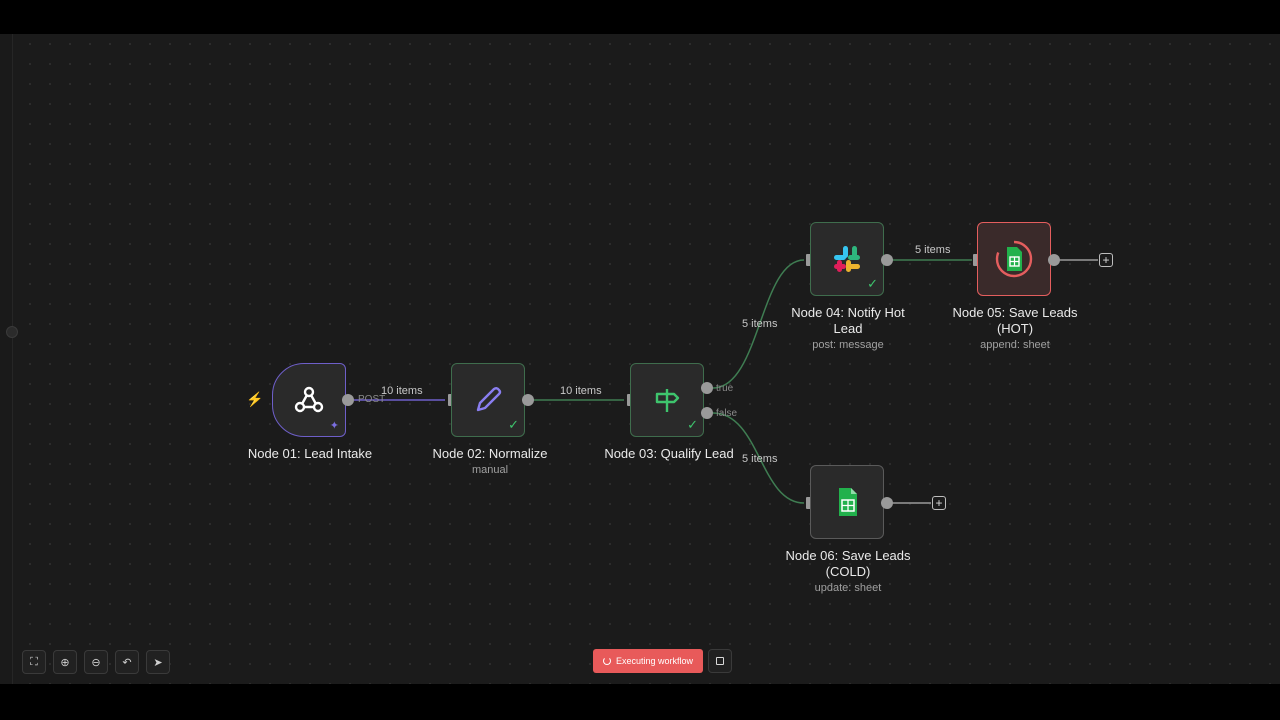 Image resolution: width=1280 pixels, height=720 pixels. Describe the element at coordinates (34, 662) in the screenshot. I see `fit-view-icon: ⛶` at that location.